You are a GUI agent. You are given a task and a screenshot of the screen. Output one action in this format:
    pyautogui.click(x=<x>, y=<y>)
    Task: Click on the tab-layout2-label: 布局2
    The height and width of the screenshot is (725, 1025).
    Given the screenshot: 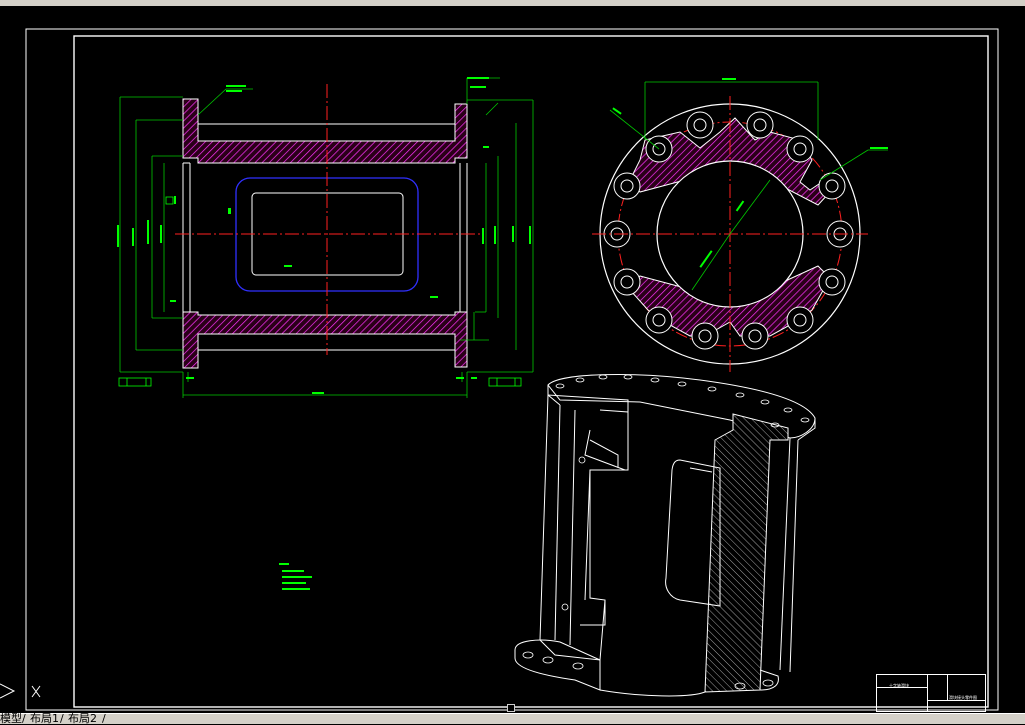 What is the action you would take?
    pyautogui.click(x=82, y=718)
    